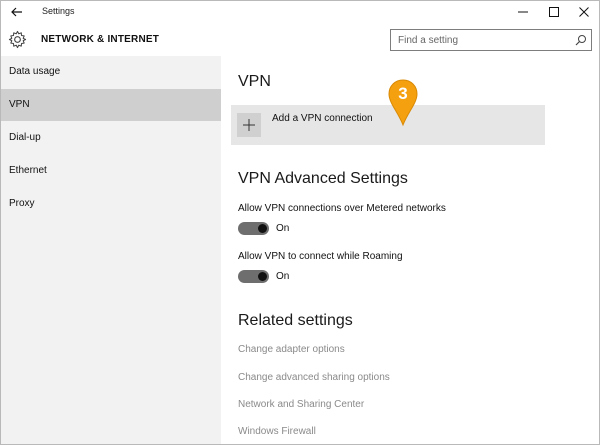  I want to click on gear-icon, so click(17, 39).